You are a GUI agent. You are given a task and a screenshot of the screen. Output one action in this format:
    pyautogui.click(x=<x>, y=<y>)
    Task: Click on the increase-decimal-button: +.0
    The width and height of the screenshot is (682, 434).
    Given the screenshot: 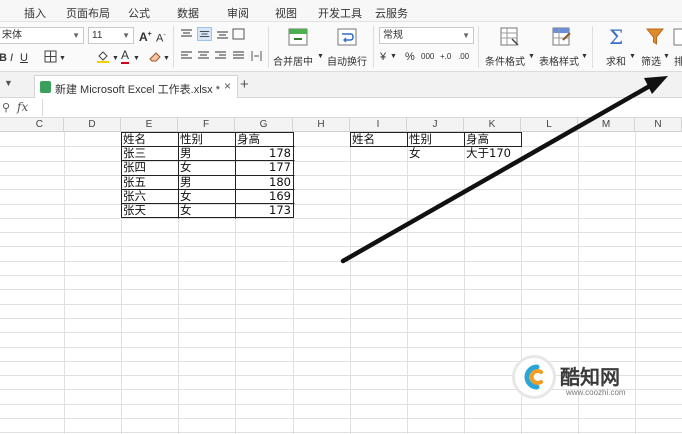 What is the action you would take?
    pyautogui.click(x=445, y=56)
    